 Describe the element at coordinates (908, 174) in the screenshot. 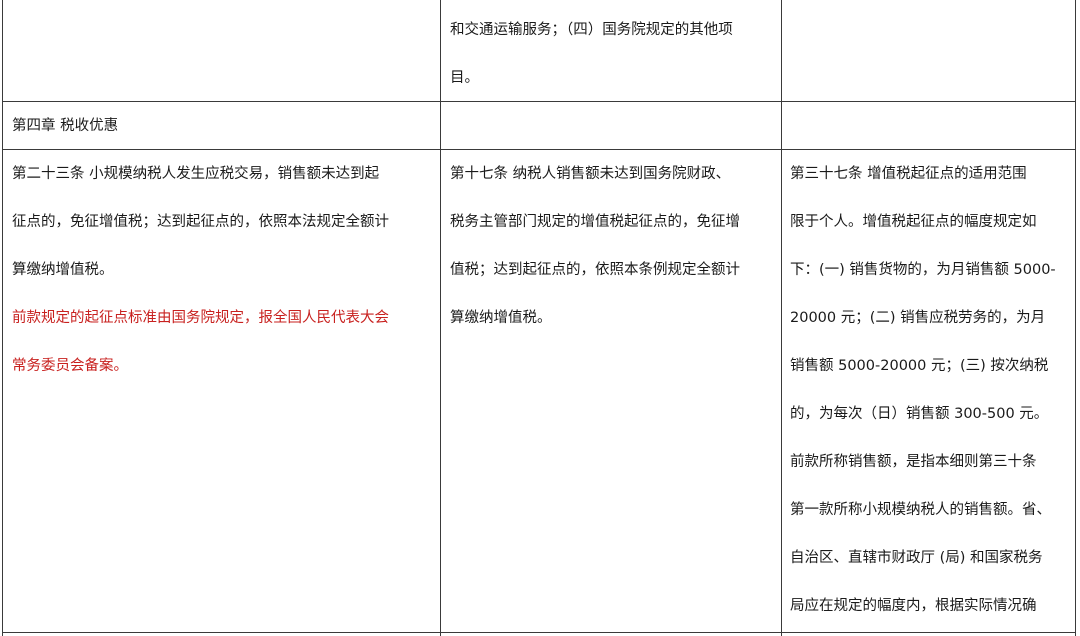

I see `text-line: 第三十七条 增值税起征点的适用范围` at that location.